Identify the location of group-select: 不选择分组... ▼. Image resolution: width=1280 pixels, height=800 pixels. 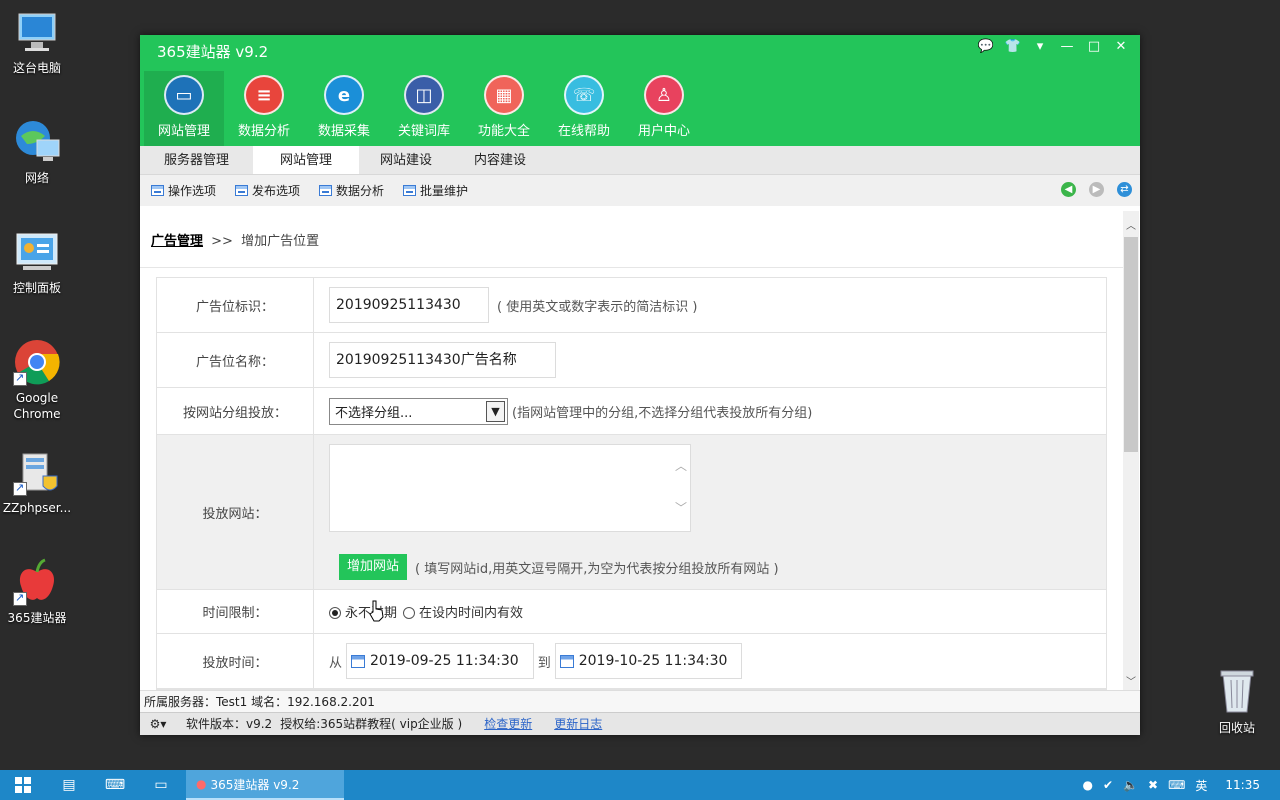
(418, 411).